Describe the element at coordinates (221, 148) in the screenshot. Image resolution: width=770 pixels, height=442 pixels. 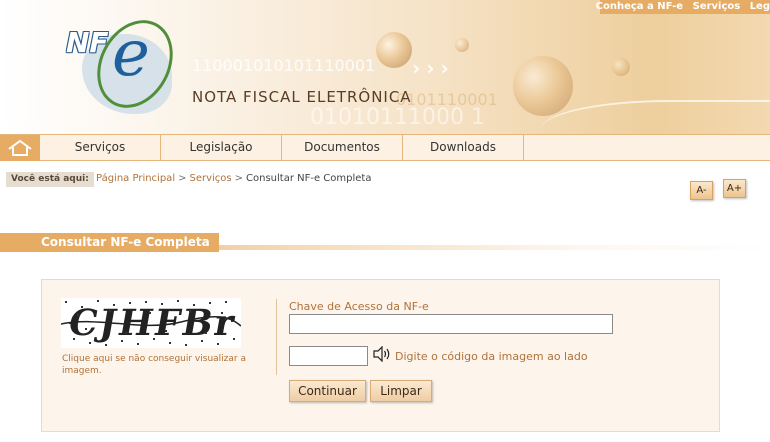
I see `nav-item-legislacao: Legislação` at that location.